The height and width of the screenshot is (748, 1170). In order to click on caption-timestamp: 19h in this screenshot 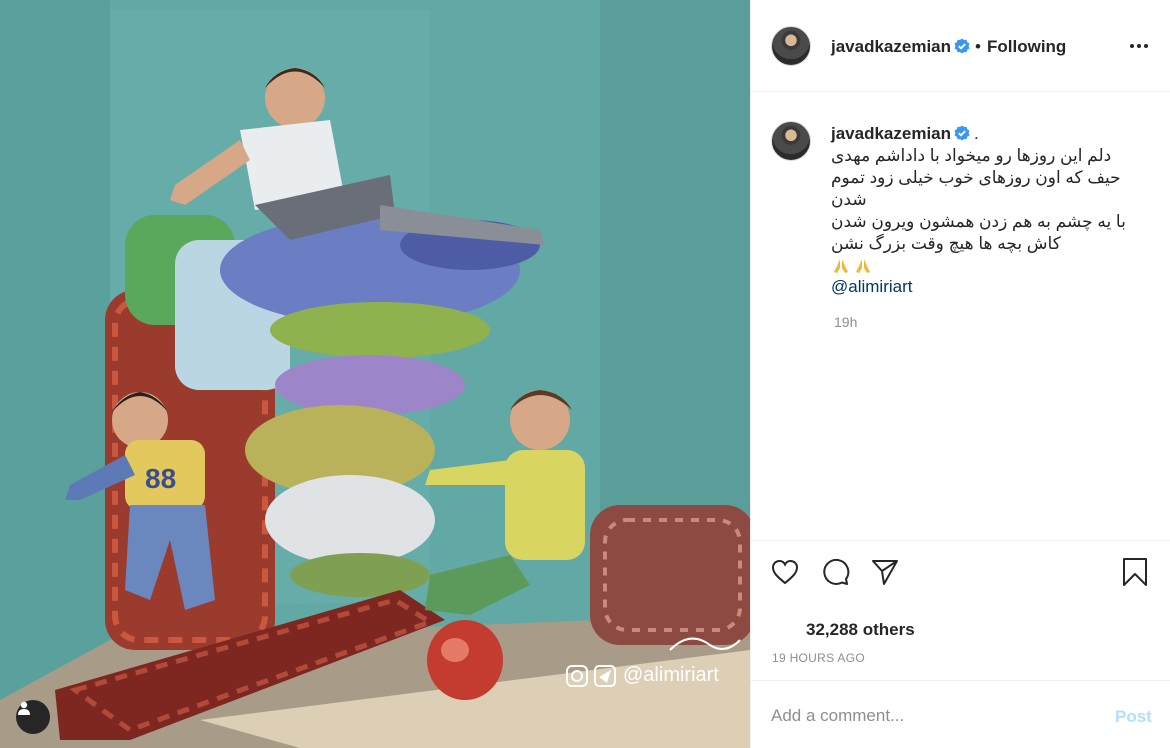, I will do `click(845, 322)`.